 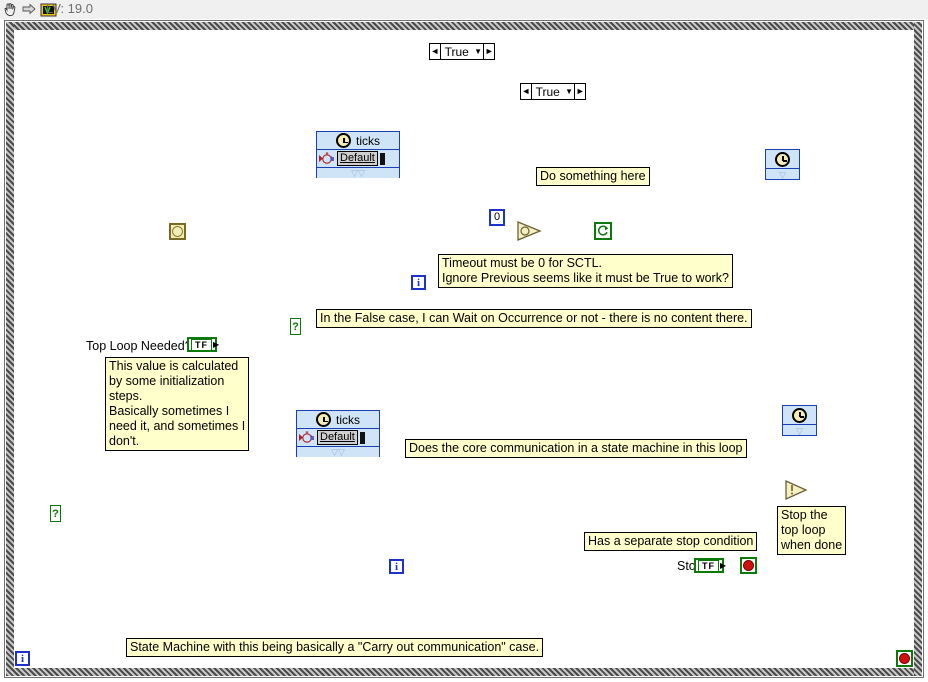 What do you see at coordinates (488, 51) in the screenshot?
I see `case-next-arrow: ►` at bounding box center [488, 51].